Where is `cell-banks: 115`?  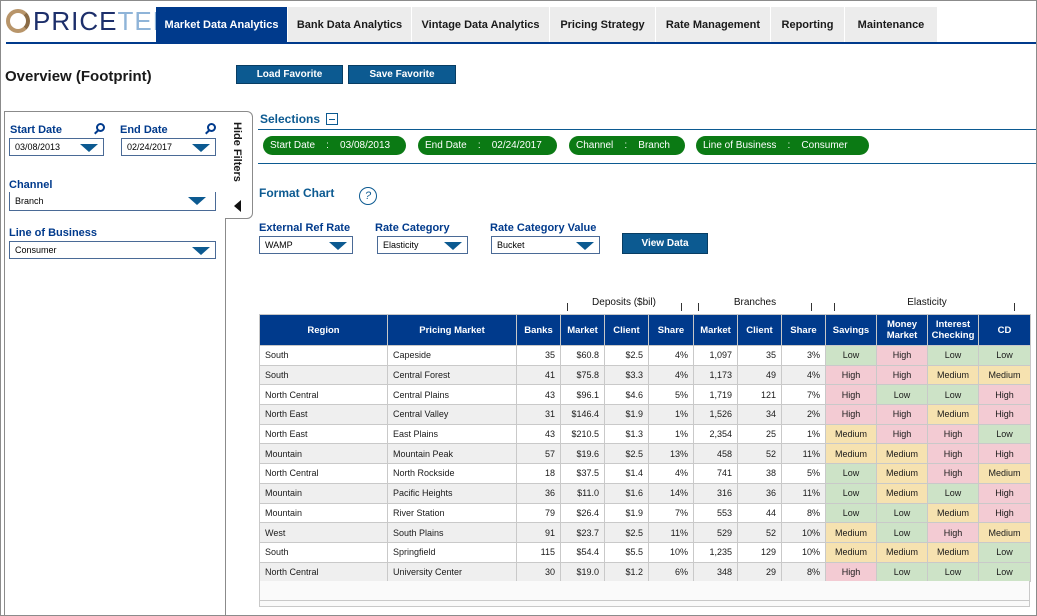 cell-banks: 115 is located at coordinates (538, 552).